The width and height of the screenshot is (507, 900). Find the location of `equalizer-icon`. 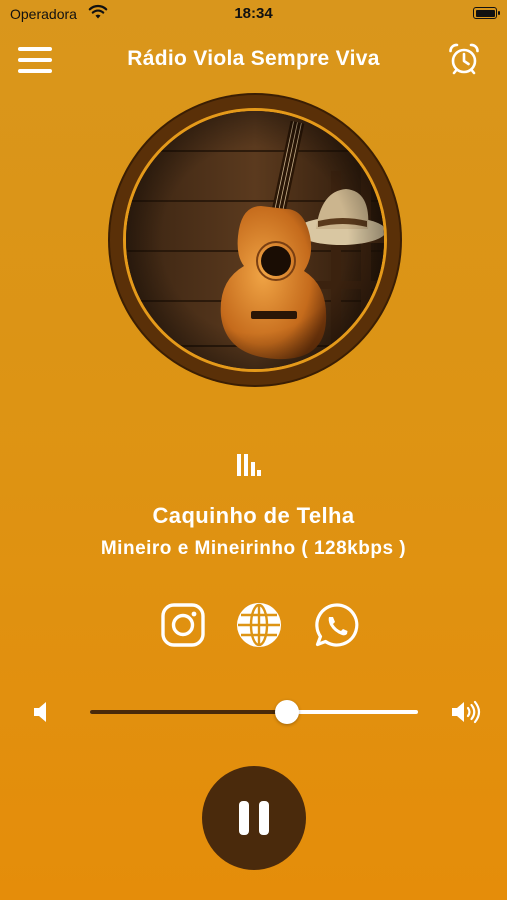

equalizer-icon is located at coordinates (249, 465).